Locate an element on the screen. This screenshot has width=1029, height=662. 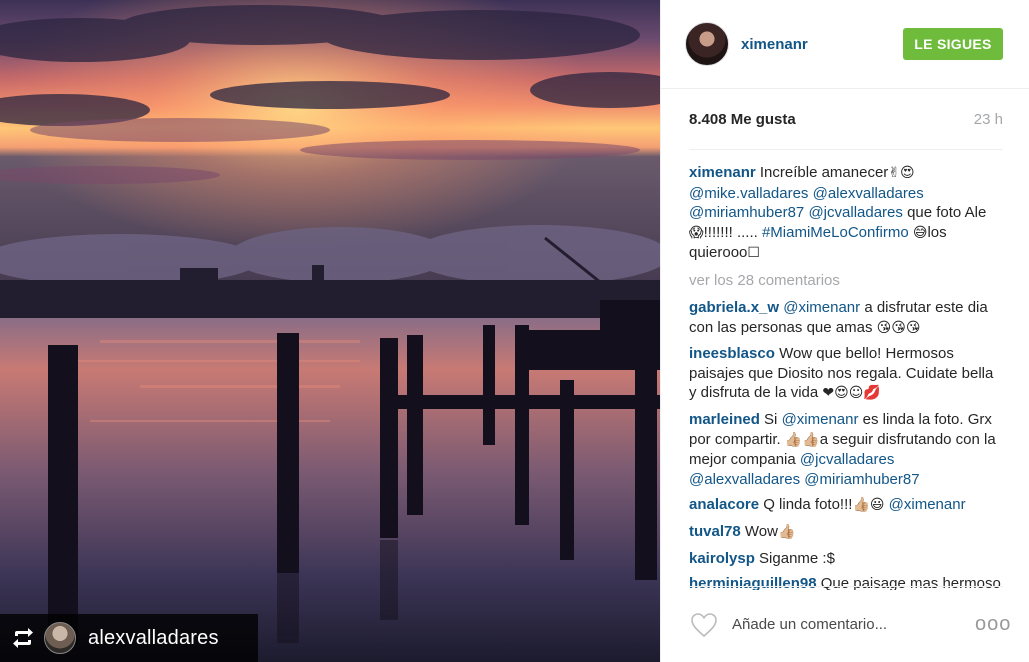
comment-username: analacore is located at coordinates (724, 504).